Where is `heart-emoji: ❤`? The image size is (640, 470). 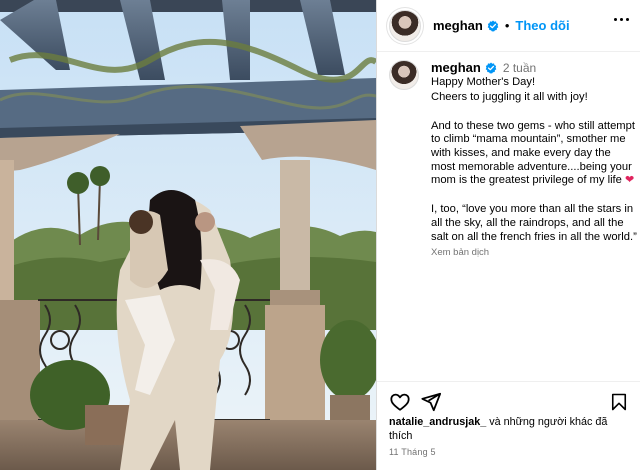 heart-emoji: ❤ is located at coordinates (630, 180).